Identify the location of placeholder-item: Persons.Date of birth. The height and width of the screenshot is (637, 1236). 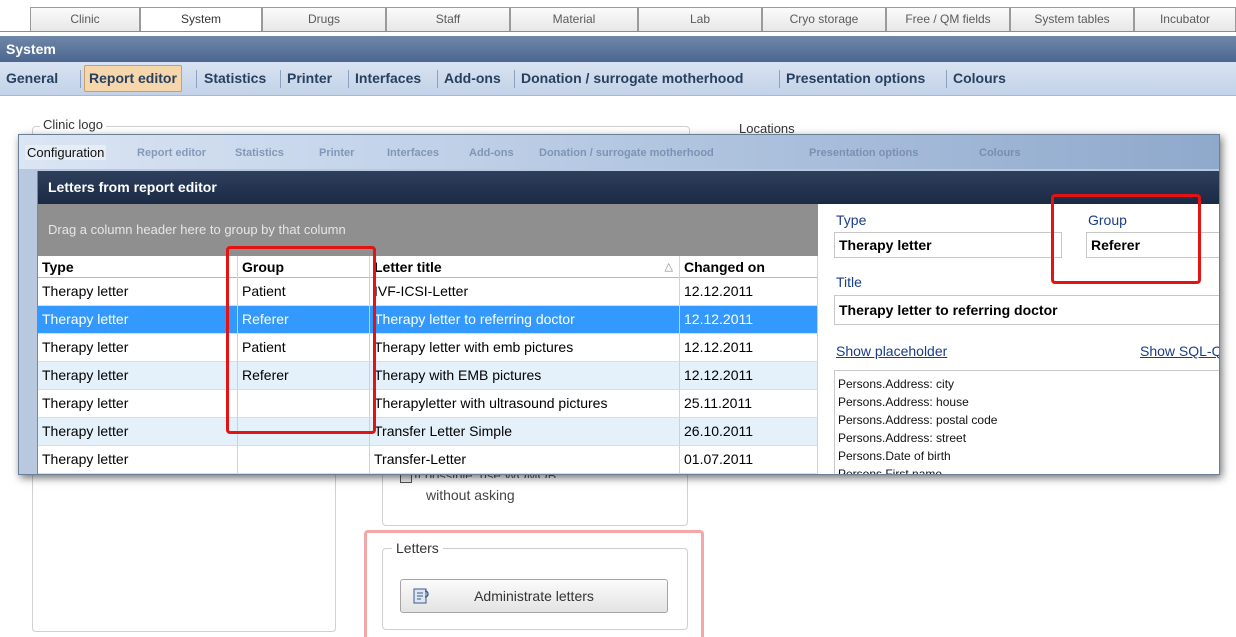
(1028, 456).